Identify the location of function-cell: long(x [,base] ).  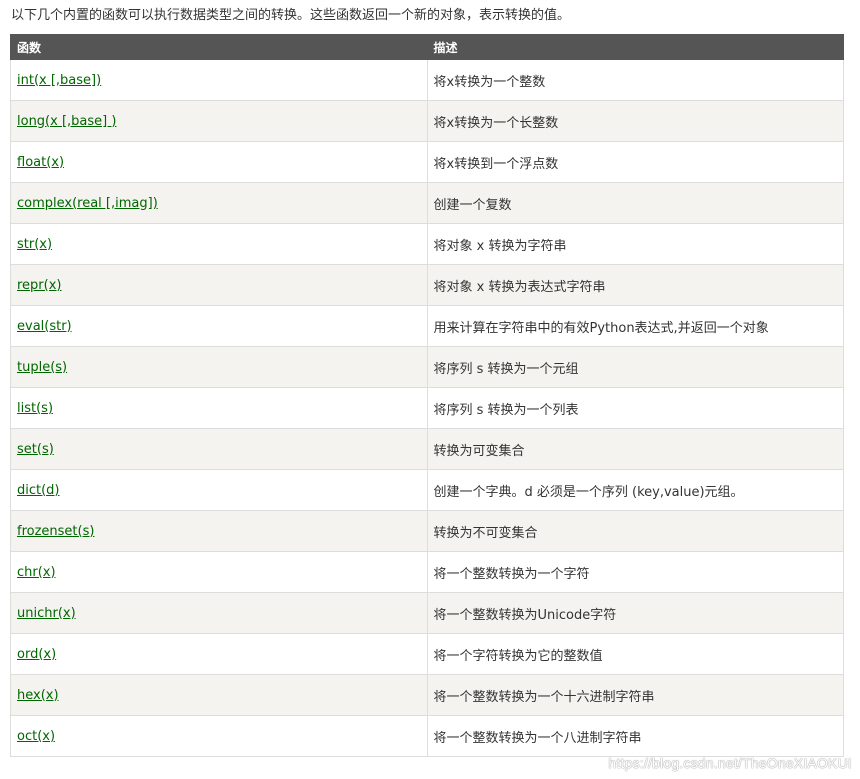
(219, 121).